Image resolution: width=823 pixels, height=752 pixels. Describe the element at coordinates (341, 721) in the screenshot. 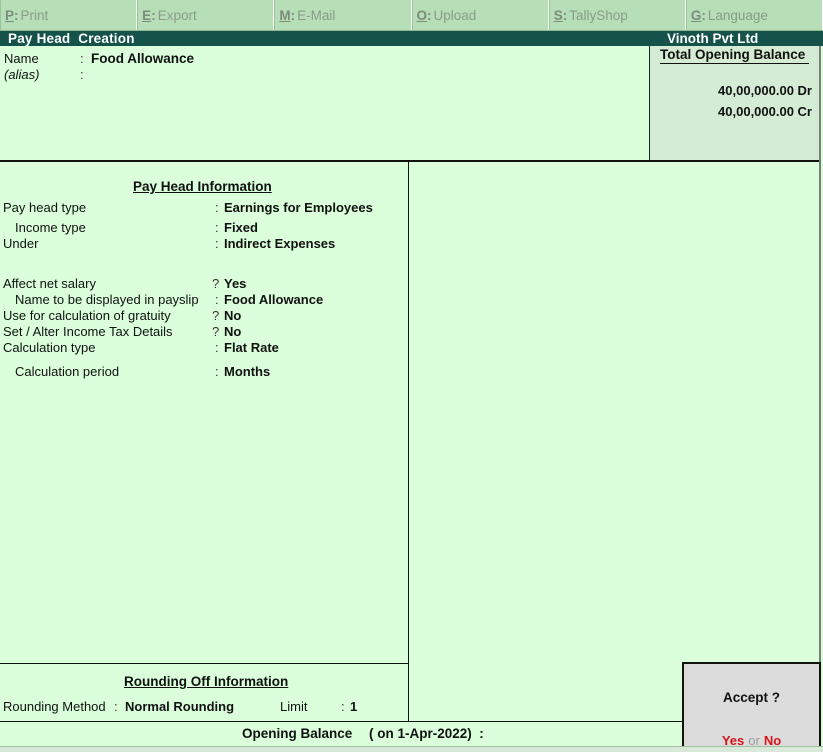

I see `opening-balance-divider` at that location.